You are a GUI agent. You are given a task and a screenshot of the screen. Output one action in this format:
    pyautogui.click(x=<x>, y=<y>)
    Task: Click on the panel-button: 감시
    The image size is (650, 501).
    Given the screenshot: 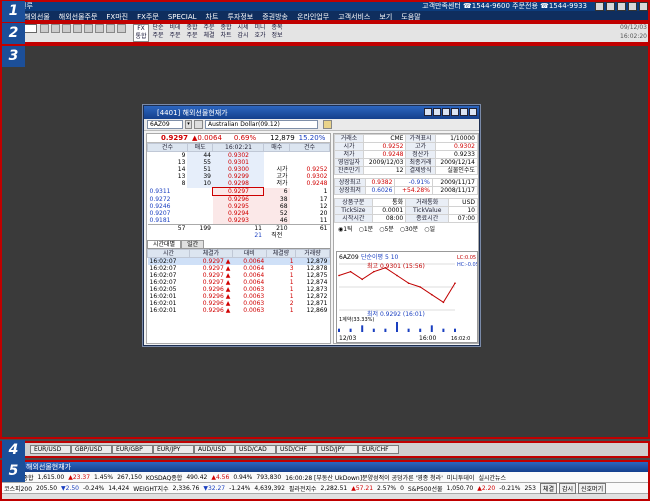 What is the action you would take?
    pyautogui.click(x=567, y=488)
    